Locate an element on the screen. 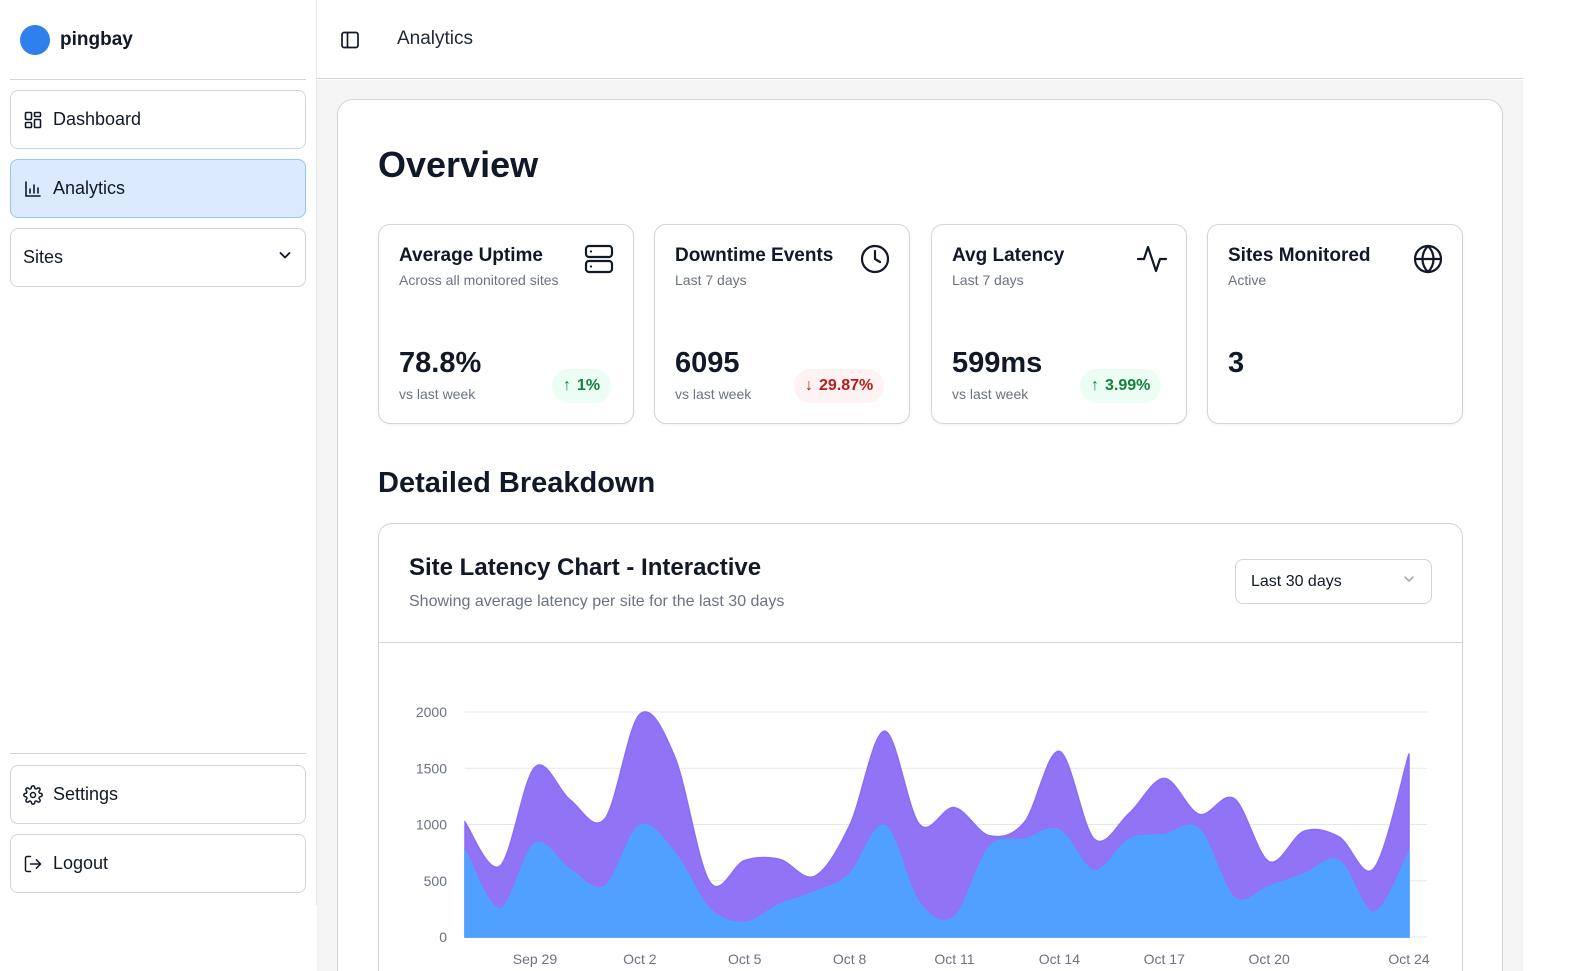  card-value: 599ms is located at coordinates (997, 363).